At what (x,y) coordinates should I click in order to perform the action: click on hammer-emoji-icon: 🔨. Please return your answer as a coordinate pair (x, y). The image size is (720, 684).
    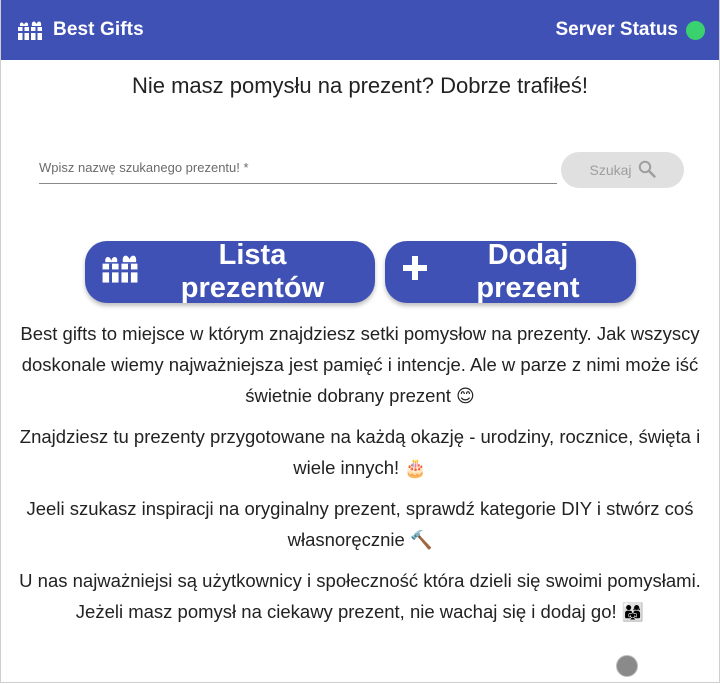
    Looking at the image, I should click on (421, 540).